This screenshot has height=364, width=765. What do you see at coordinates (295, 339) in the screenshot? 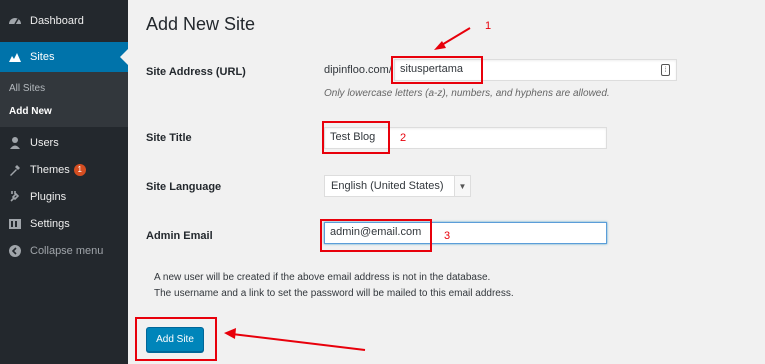
I see `annotation-arrow-submit` at bounding box center [295, 339].